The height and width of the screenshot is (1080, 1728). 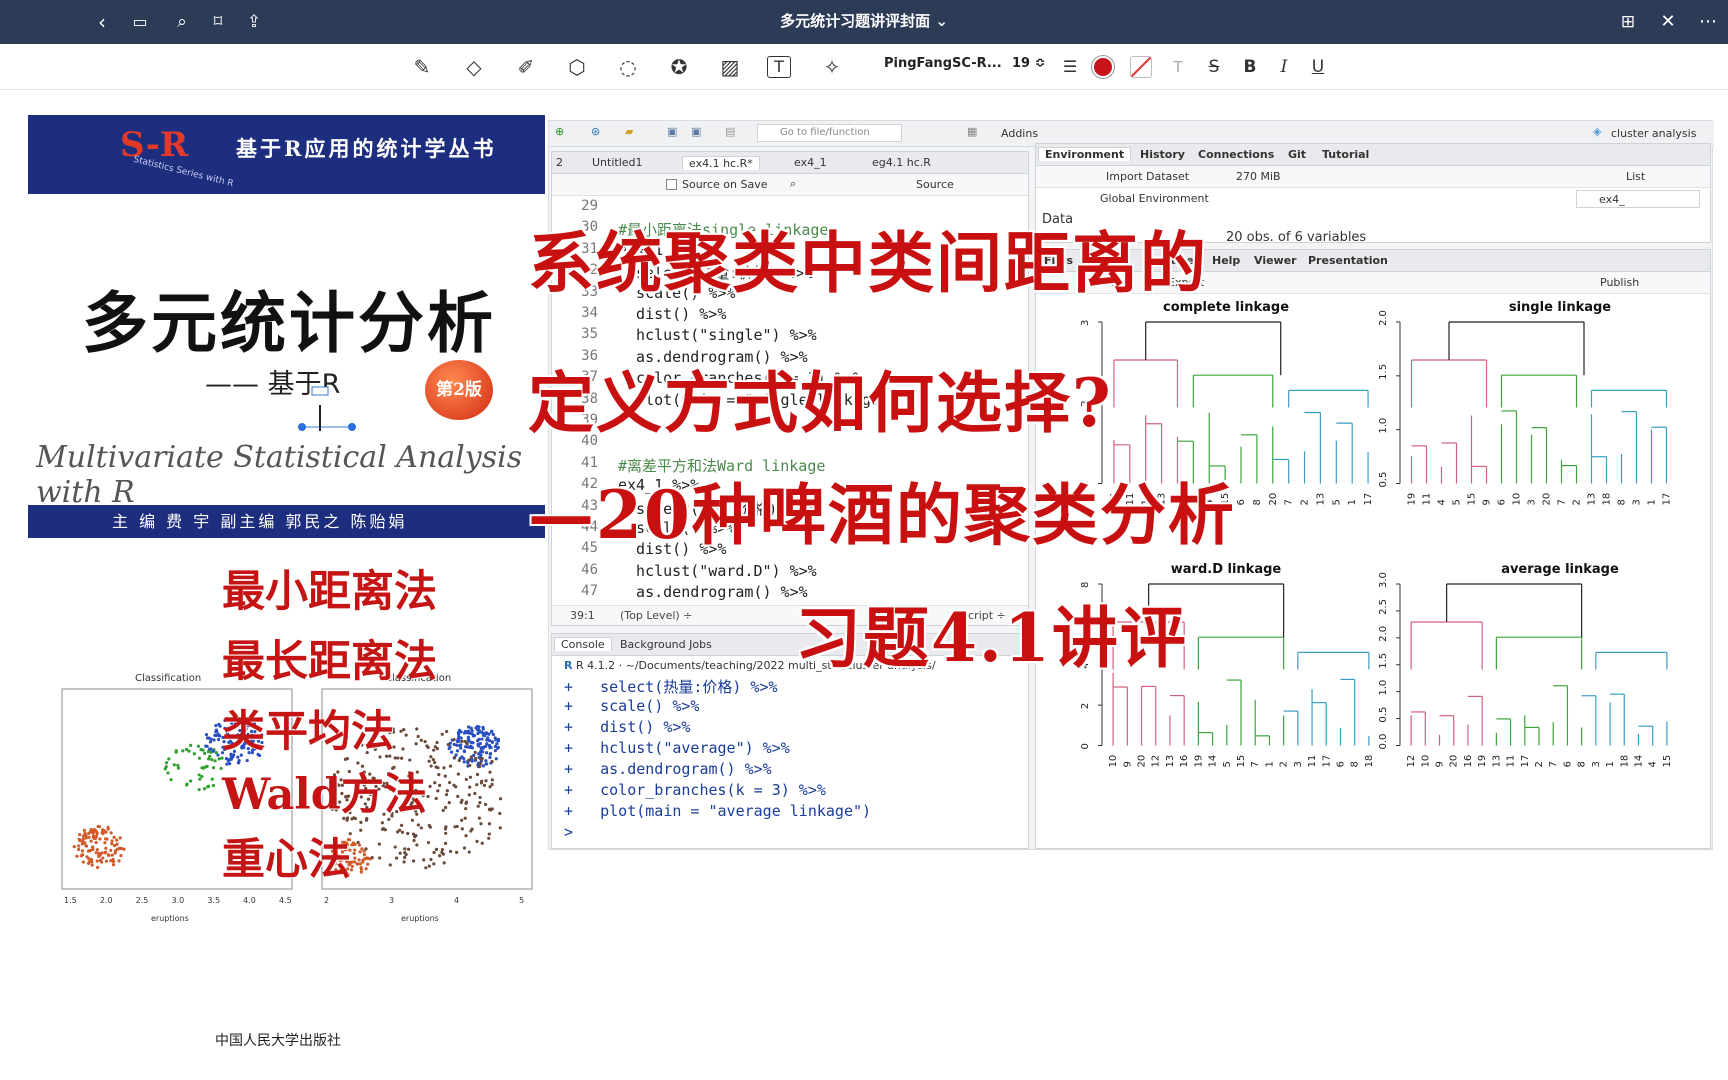 I want to click on underline-icon: U, so click(x=1318, y=67).